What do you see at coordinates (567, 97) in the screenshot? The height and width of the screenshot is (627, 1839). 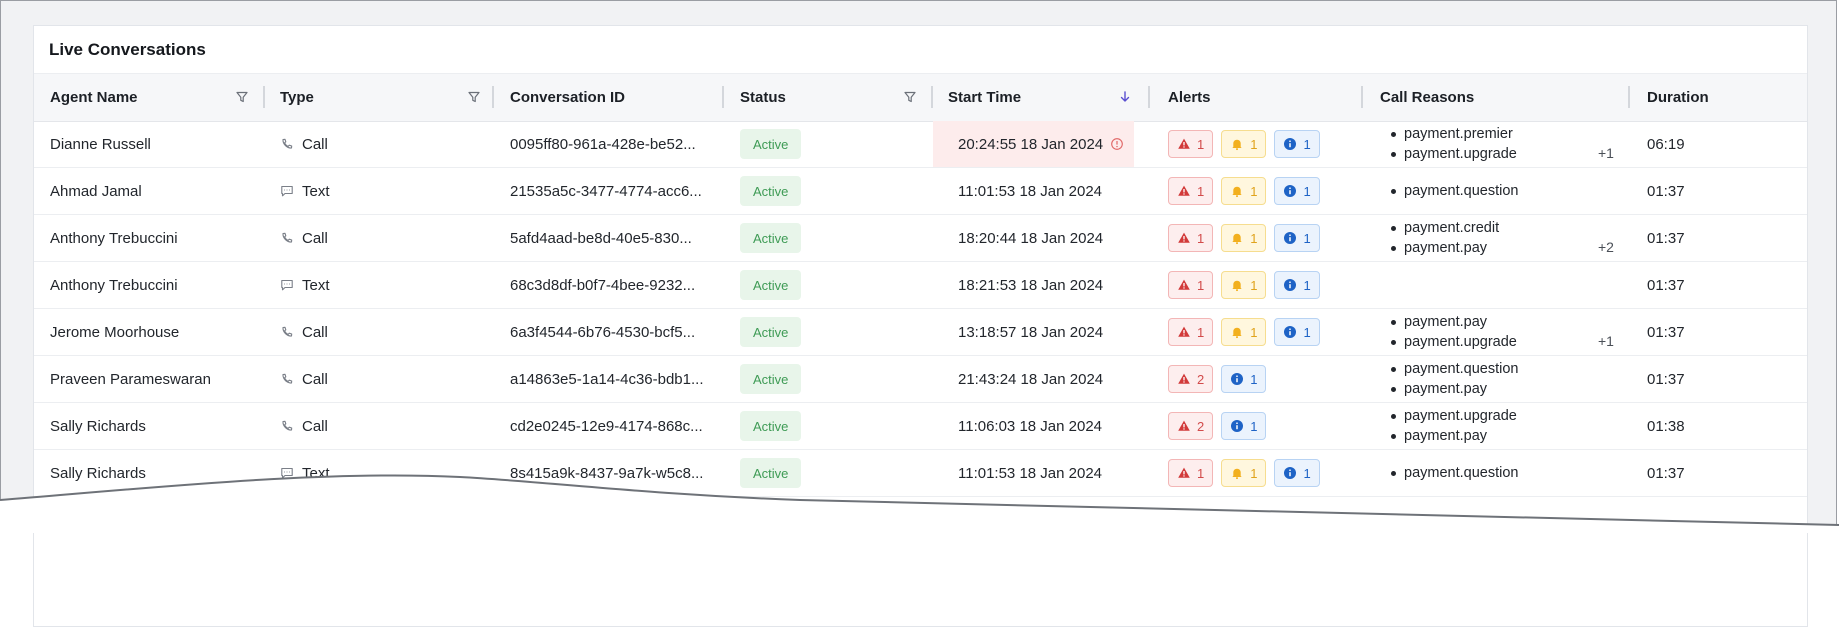 I see `column-header: Conversation ID` at bounding box center [567, 97].